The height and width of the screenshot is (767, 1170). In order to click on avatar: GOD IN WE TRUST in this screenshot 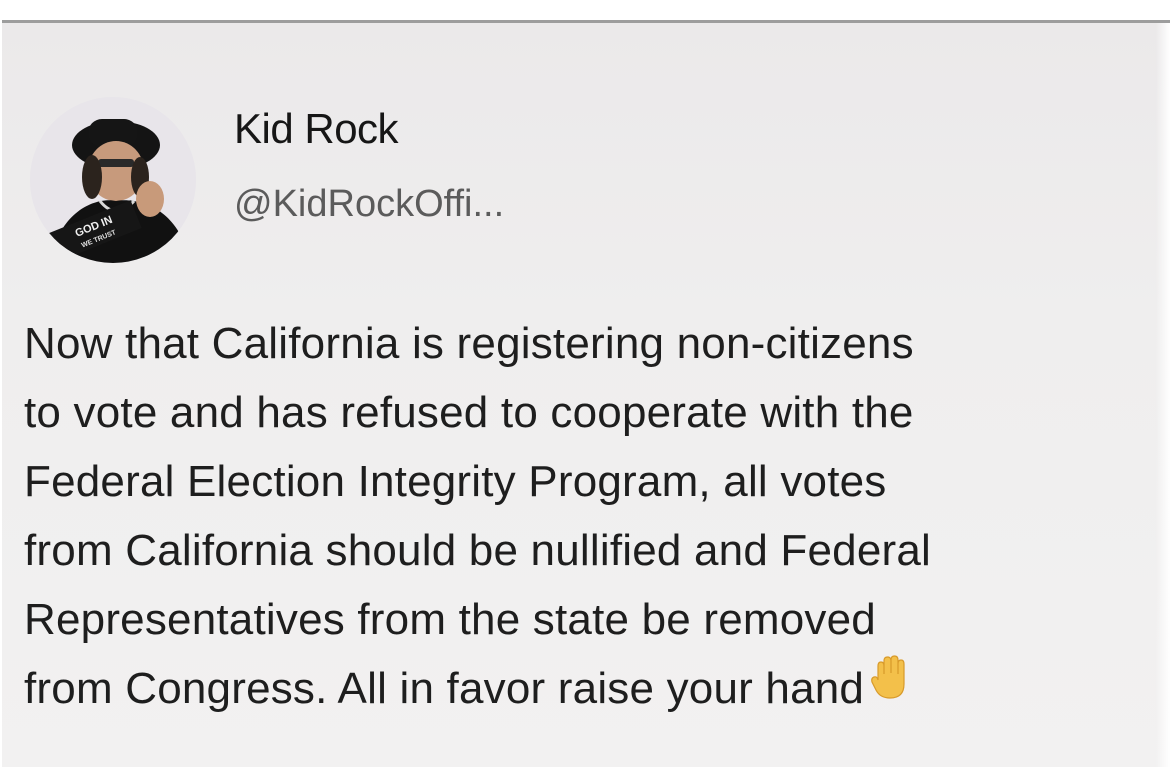, I will do `click(113, 180)`.